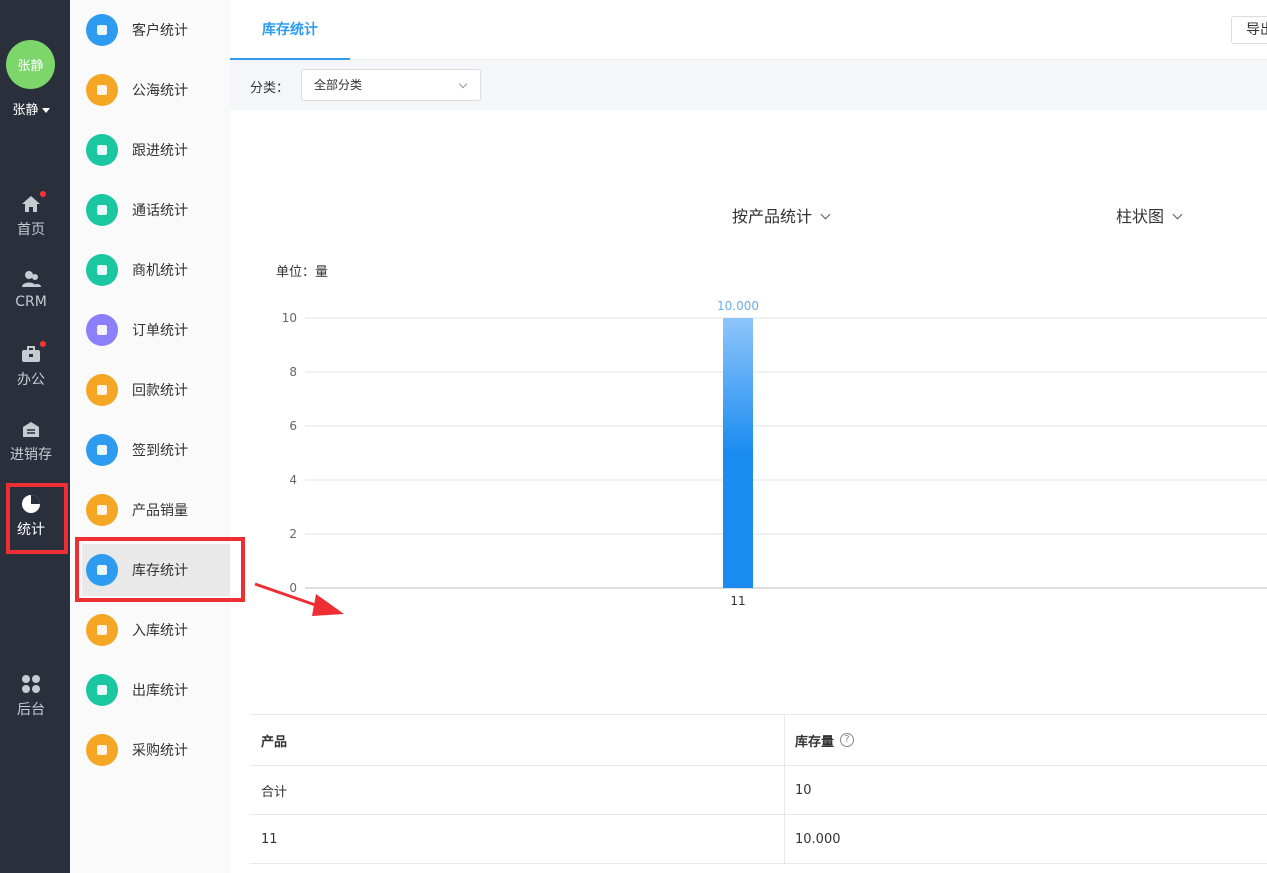  I want to click on column-header-stock-label: 库存量, so click(815, 742).